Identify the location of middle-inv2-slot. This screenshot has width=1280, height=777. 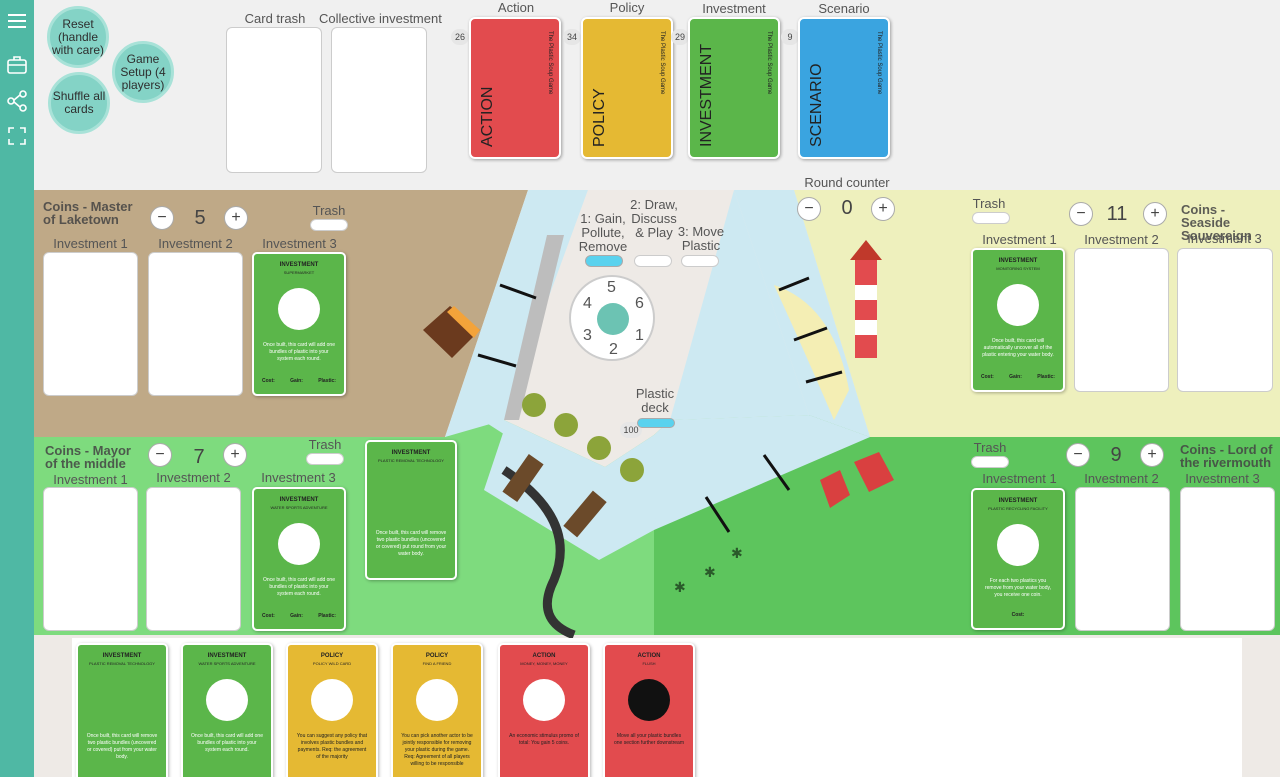
(193, 559).